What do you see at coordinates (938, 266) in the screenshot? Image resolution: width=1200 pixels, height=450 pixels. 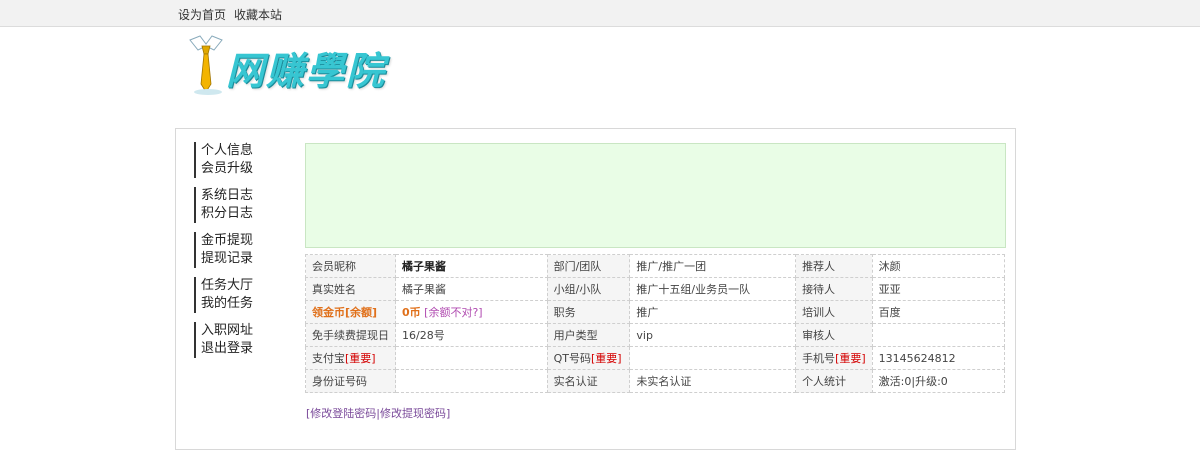 I see `referrer-value: 沐颜` at bounding box center [938, 266].